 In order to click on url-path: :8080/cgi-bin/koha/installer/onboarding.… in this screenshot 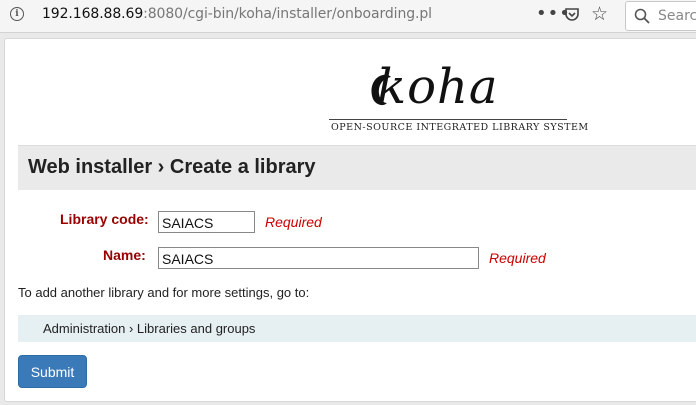, I will do `click(287, 14)`.